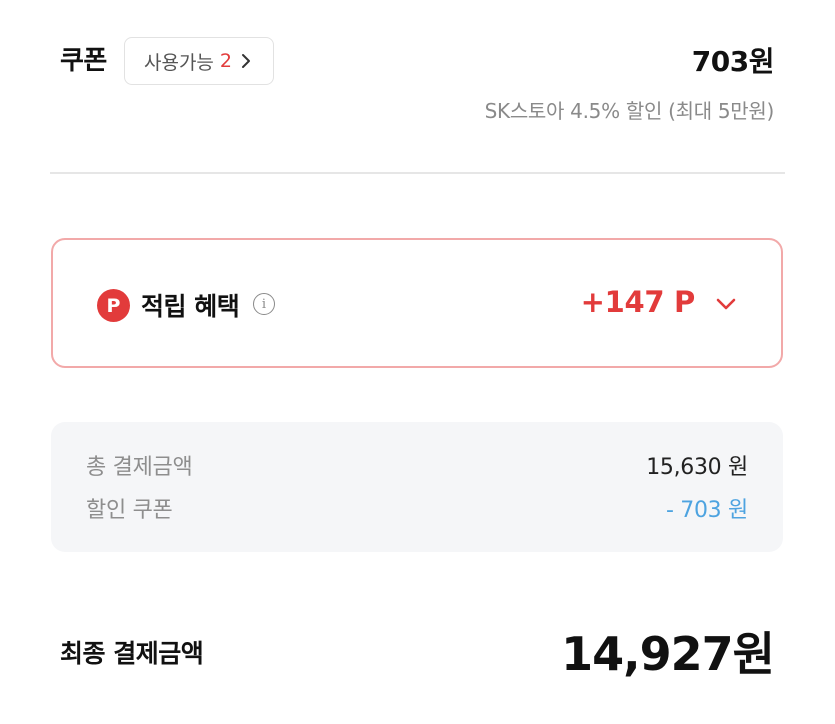 The width and height of the screenshot is (835, 724). I want to click on coupon-available-label: 사용가능, so click(178, 62).